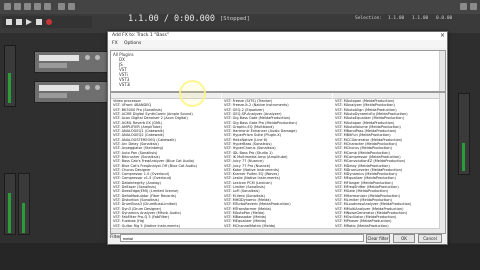  I want to click on plugin-list-item: VST: Guitar Rig 5 (Native Instruments), so click(166, 226).